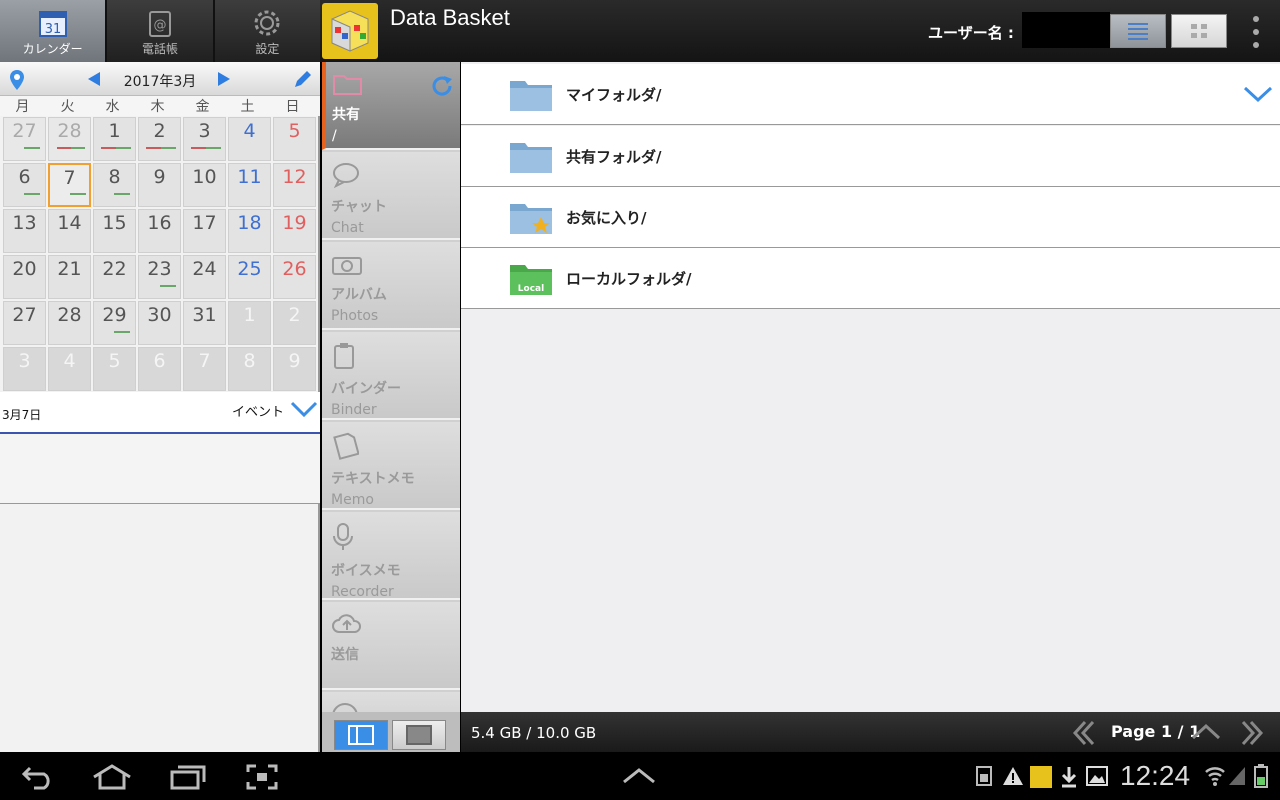 The width and height of the screenshot is (1280, 800). I want to click on calendar-day: 15, so click(114, 231).